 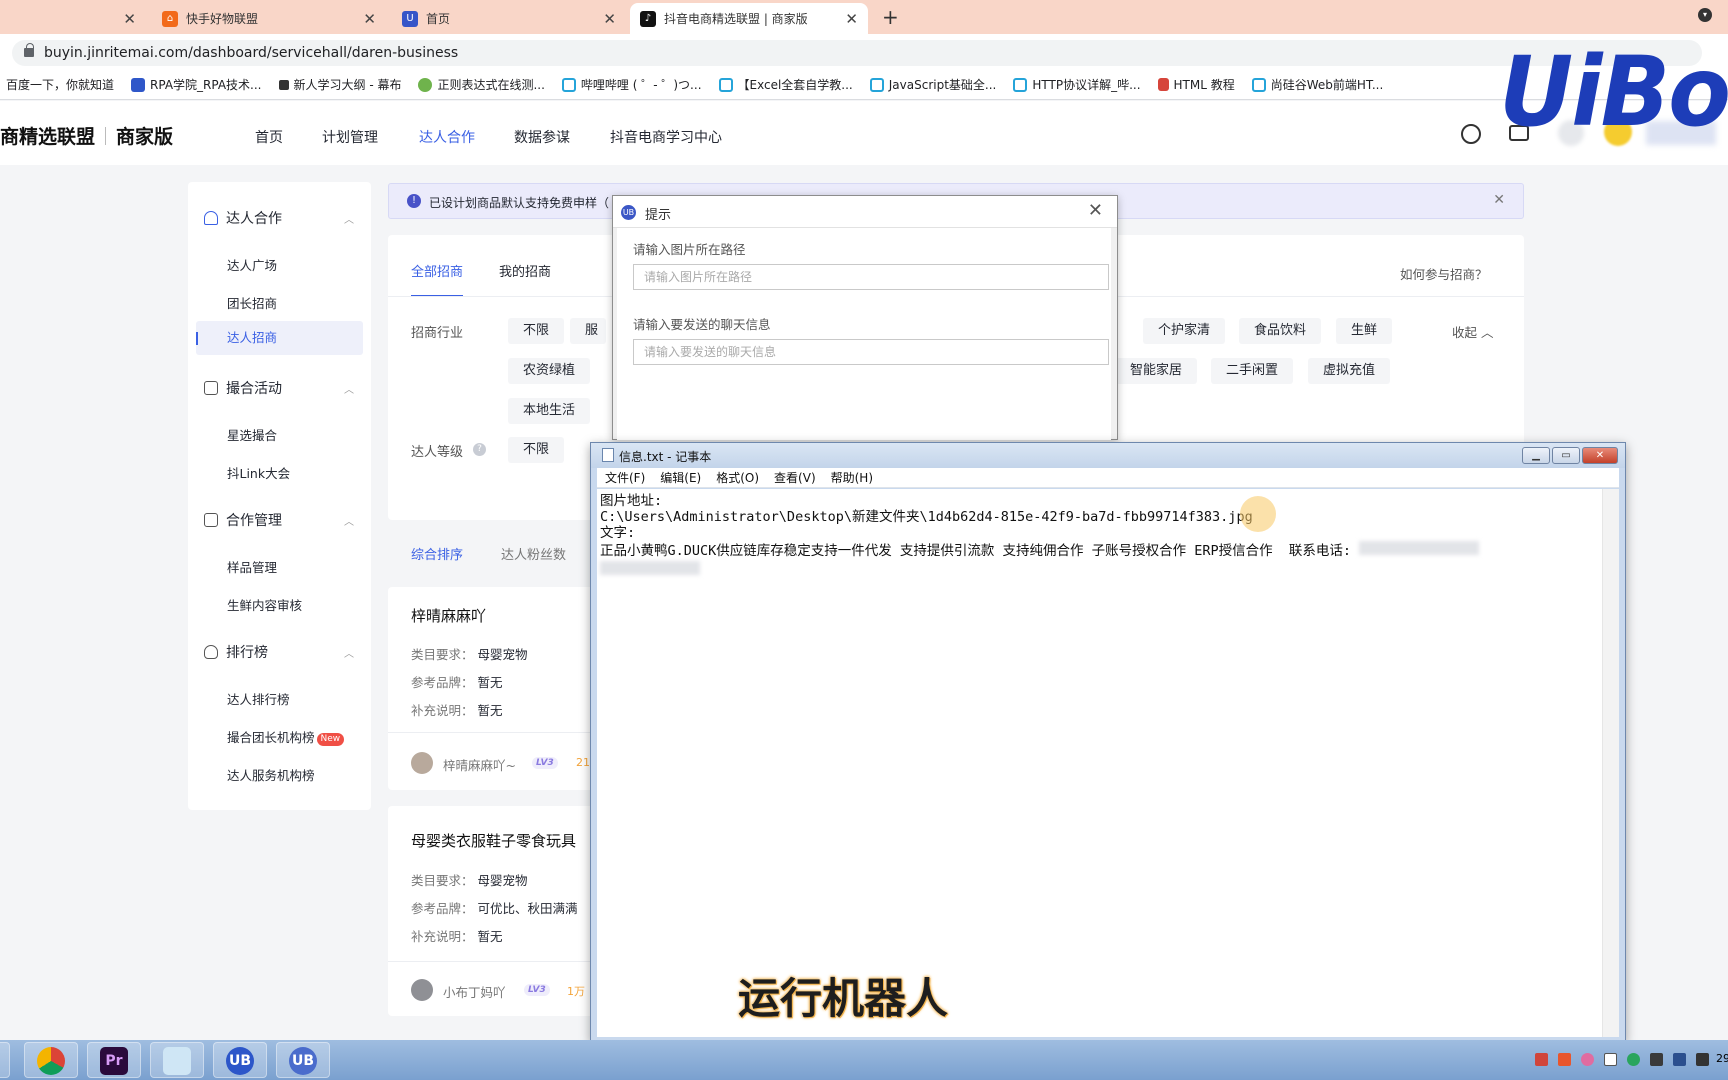 What do you see at coordinates (303, 1060) in the screenshot?
I see `taskbar-uibot-worker: UB` at bounding box center [303, 1060].